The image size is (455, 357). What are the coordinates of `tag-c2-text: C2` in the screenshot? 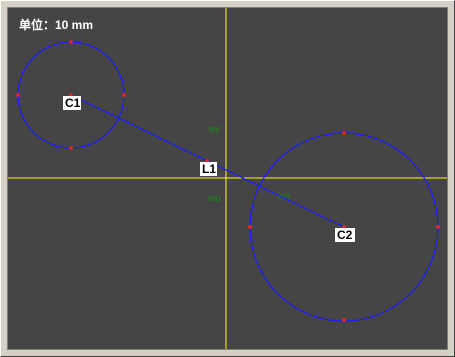 It's located at (345, 235).